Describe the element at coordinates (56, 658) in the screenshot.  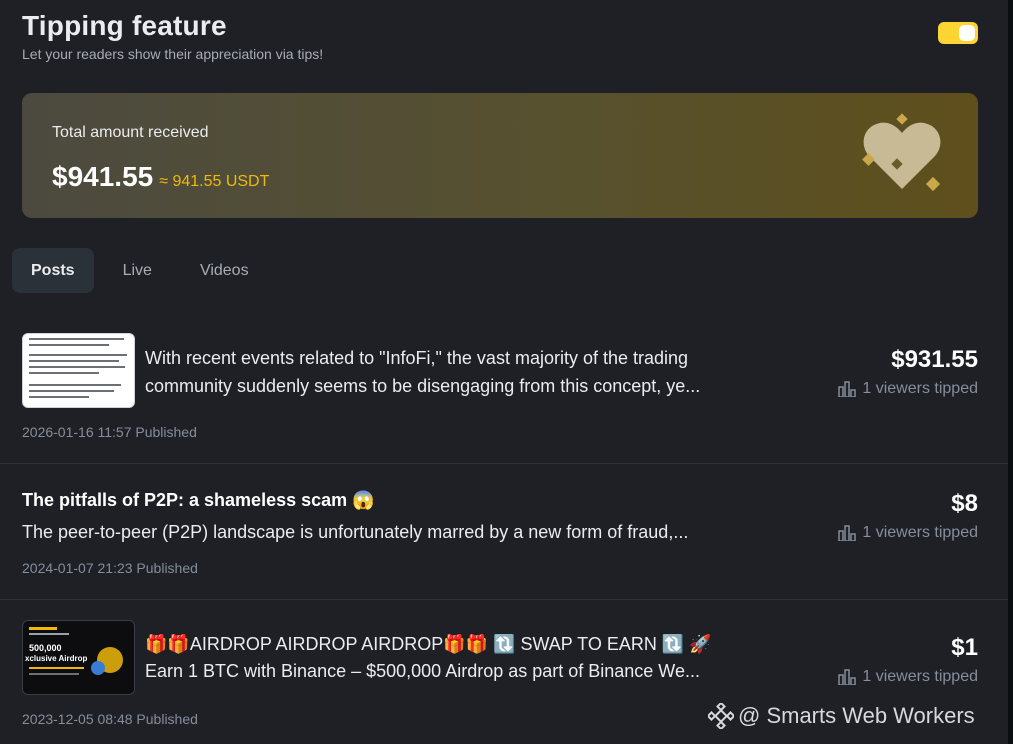
I see `thumb-subheadline: xclusive Airdrop` at that location.